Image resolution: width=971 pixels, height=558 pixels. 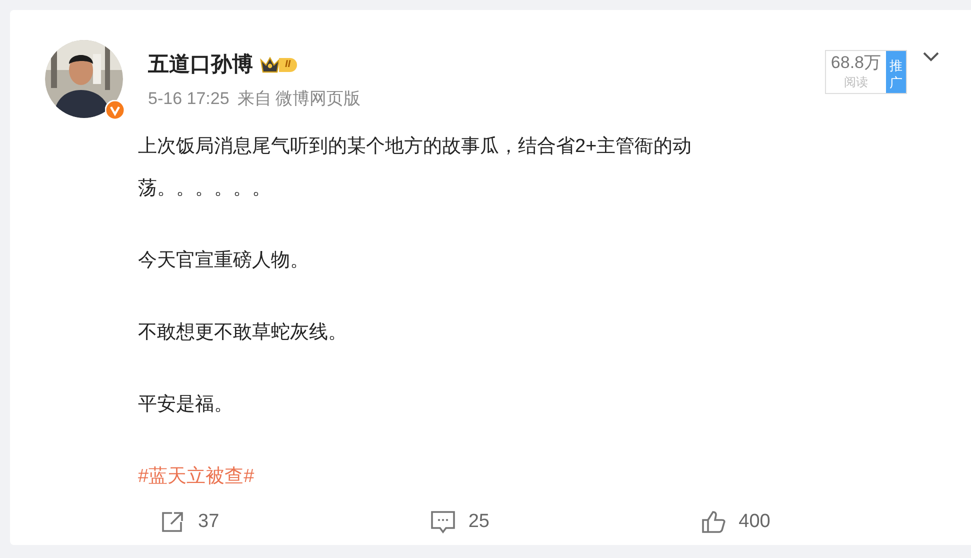 What do you see at coordinates (856, 82) in the screenshot?
I see `view-label: 阅读` at bounding box center [856, 82].